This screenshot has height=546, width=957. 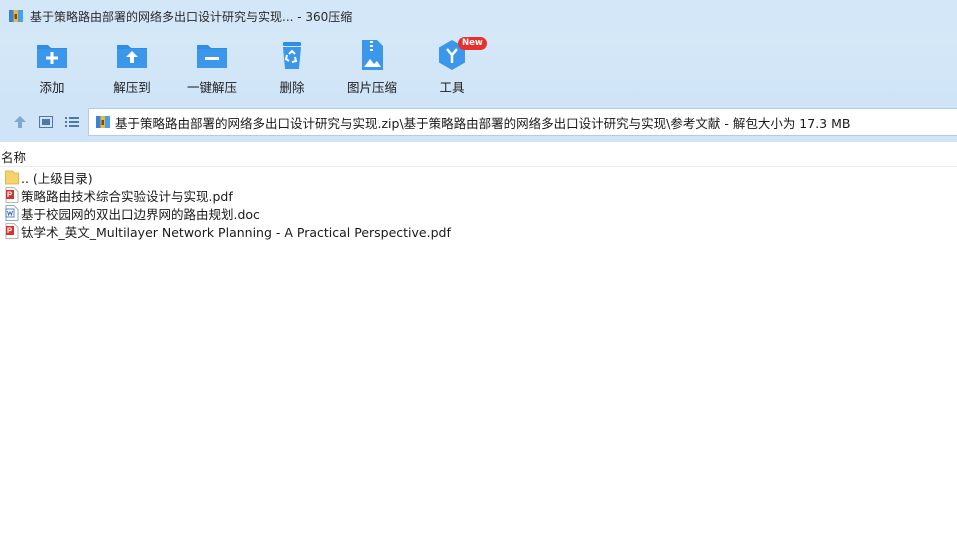 I want to click on thumbnail-view-icon, so click(x=46, y=122).